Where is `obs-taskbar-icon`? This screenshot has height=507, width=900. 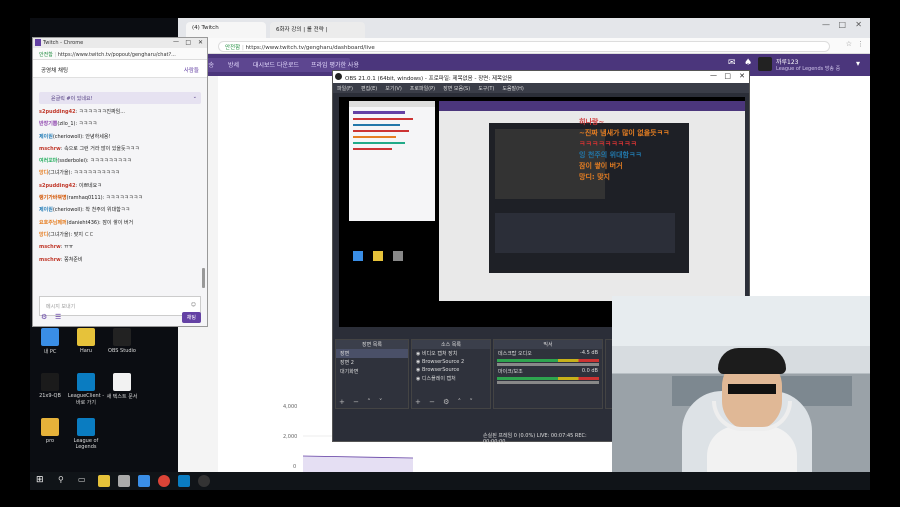
obs-taskbar-icon is located at coordinates (204, 481).